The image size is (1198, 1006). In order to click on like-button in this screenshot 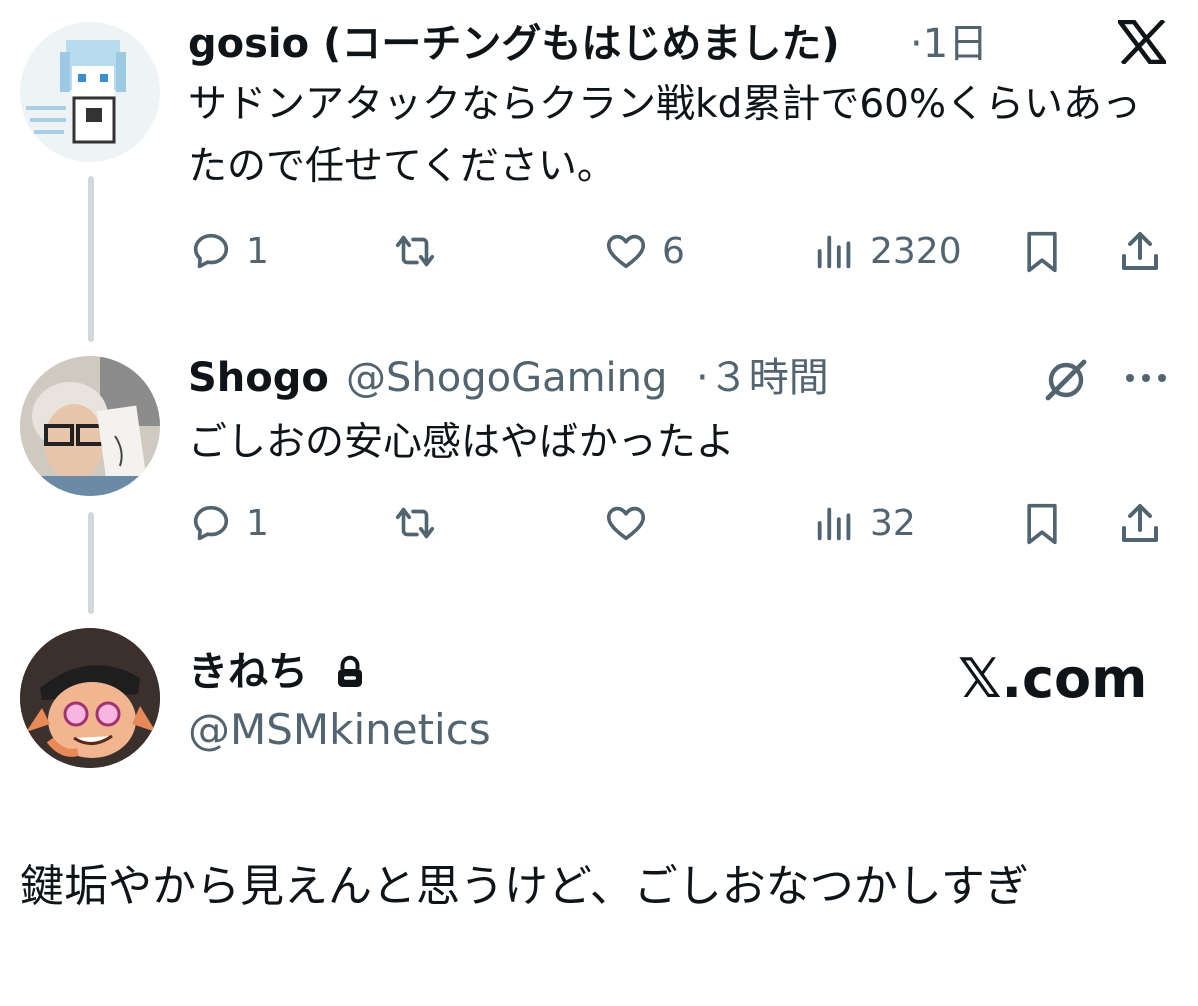, I will do `click(632, 523)`.